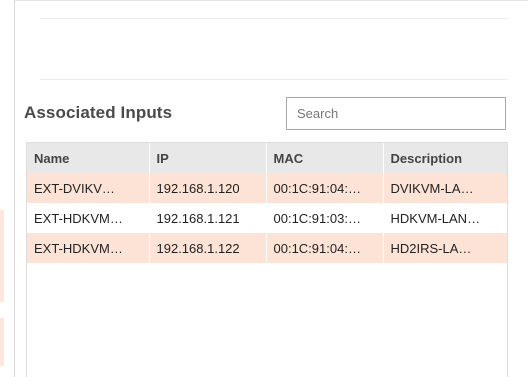  What do you see at coordinates (271, 0) in the screenshot?
I see `panel-top-border` at bounding box center [271, 0].